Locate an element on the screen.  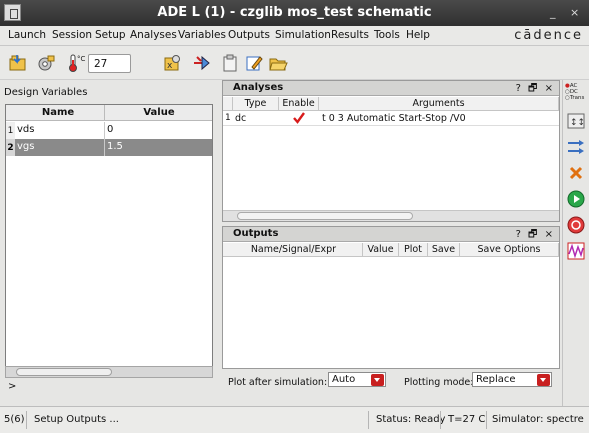
edit-icon is located at coordinates (254, 63).